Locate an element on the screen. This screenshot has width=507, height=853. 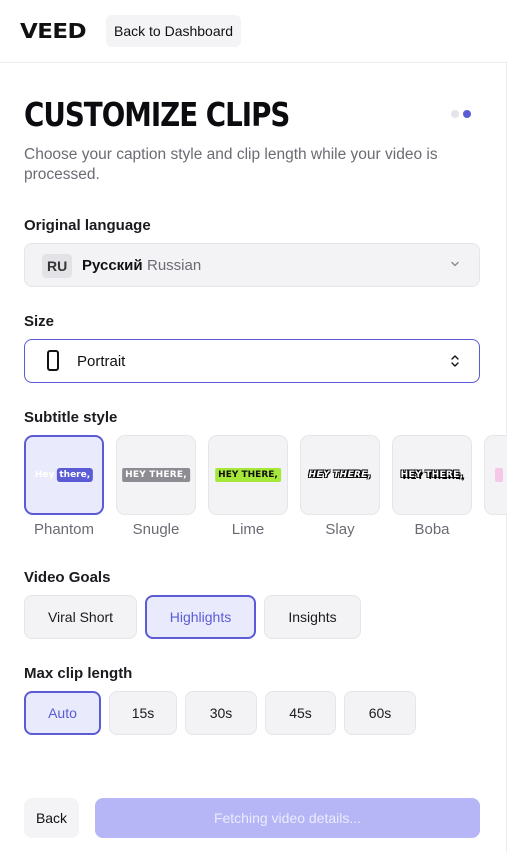
length-60s-button: 60s is located at coordinates (380, 713).